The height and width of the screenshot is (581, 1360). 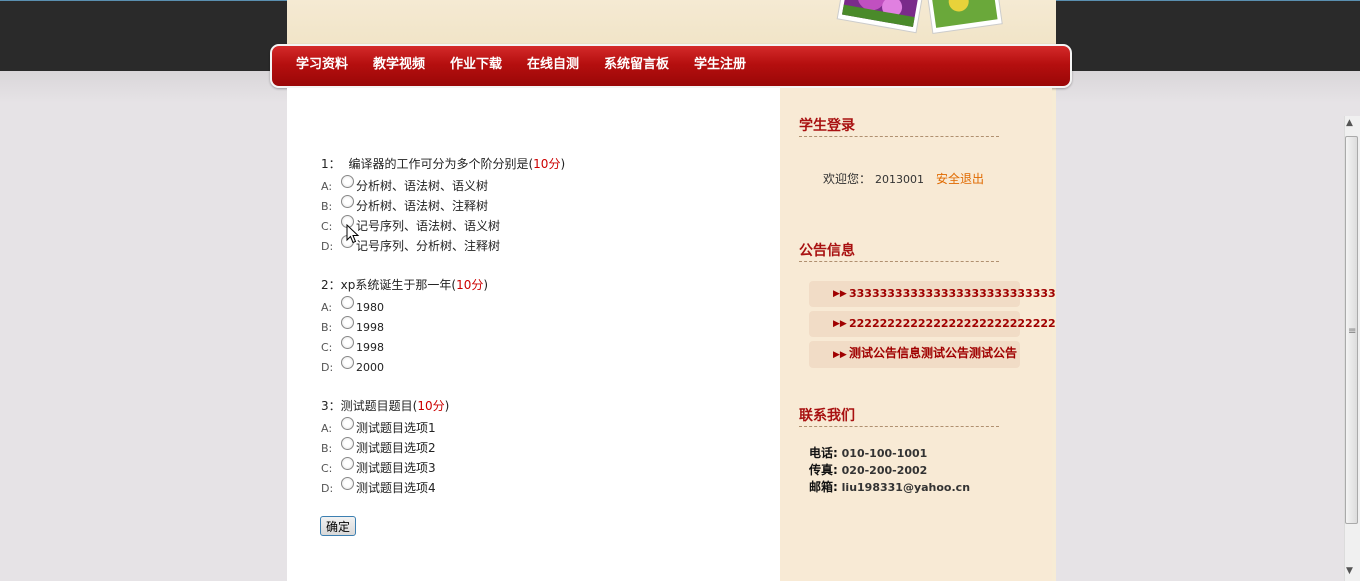 I want to click on scroll-up-arrow-icon: ▲, so click(x=1349, y=123).